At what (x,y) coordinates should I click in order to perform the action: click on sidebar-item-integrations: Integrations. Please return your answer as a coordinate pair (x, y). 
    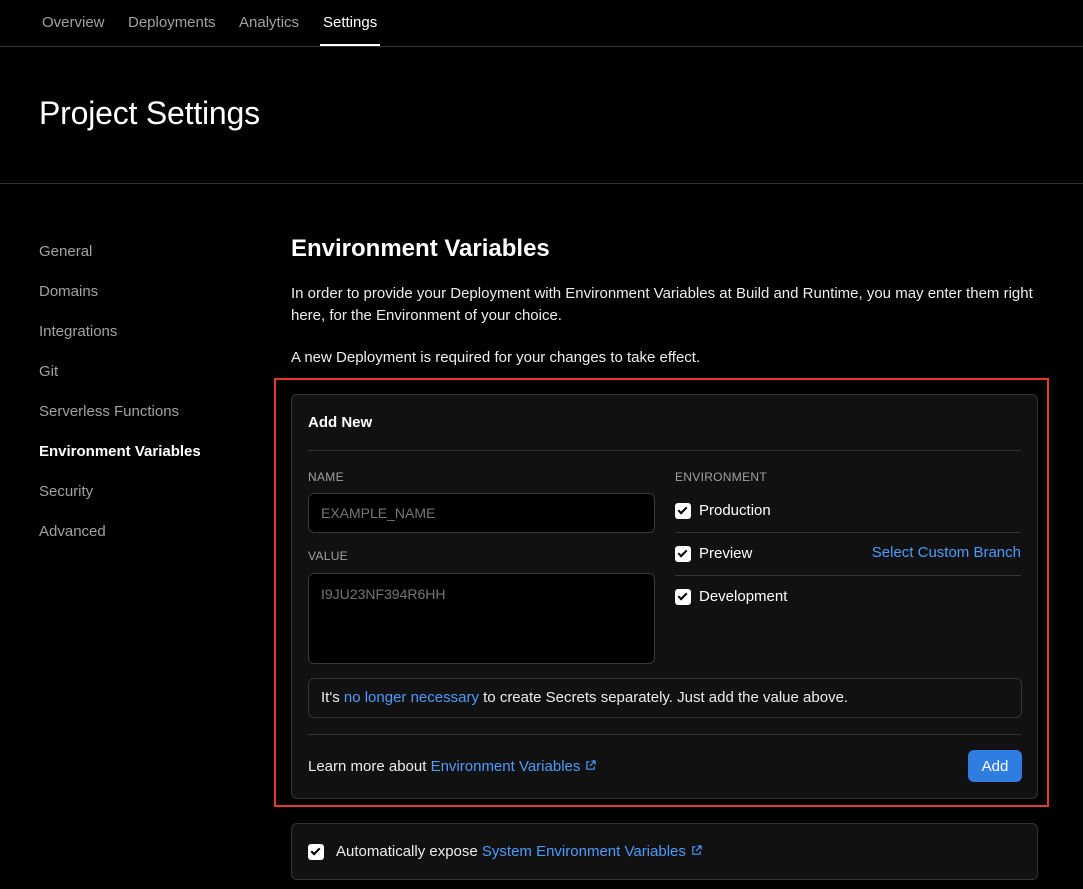
    Looking at the image, I should click on (78, 331).